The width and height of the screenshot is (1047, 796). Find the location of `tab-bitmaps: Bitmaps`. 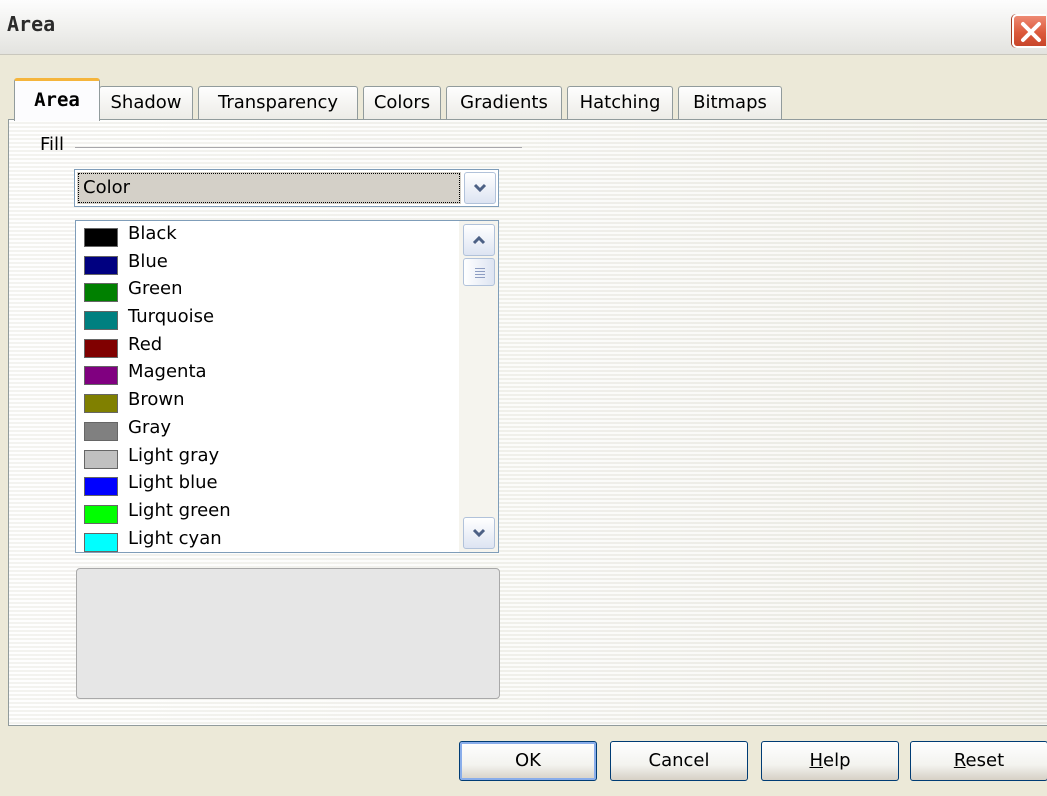

tab-bitmaps: Bitmaps is located at coordinates (730, 103).